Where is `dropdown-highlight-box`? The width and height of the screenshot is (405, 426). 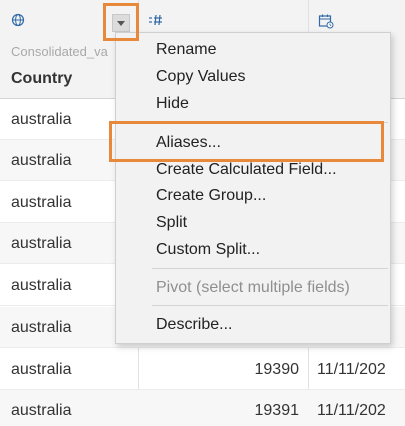 dropdown-highlight-box is located at coordinates (121, 22).